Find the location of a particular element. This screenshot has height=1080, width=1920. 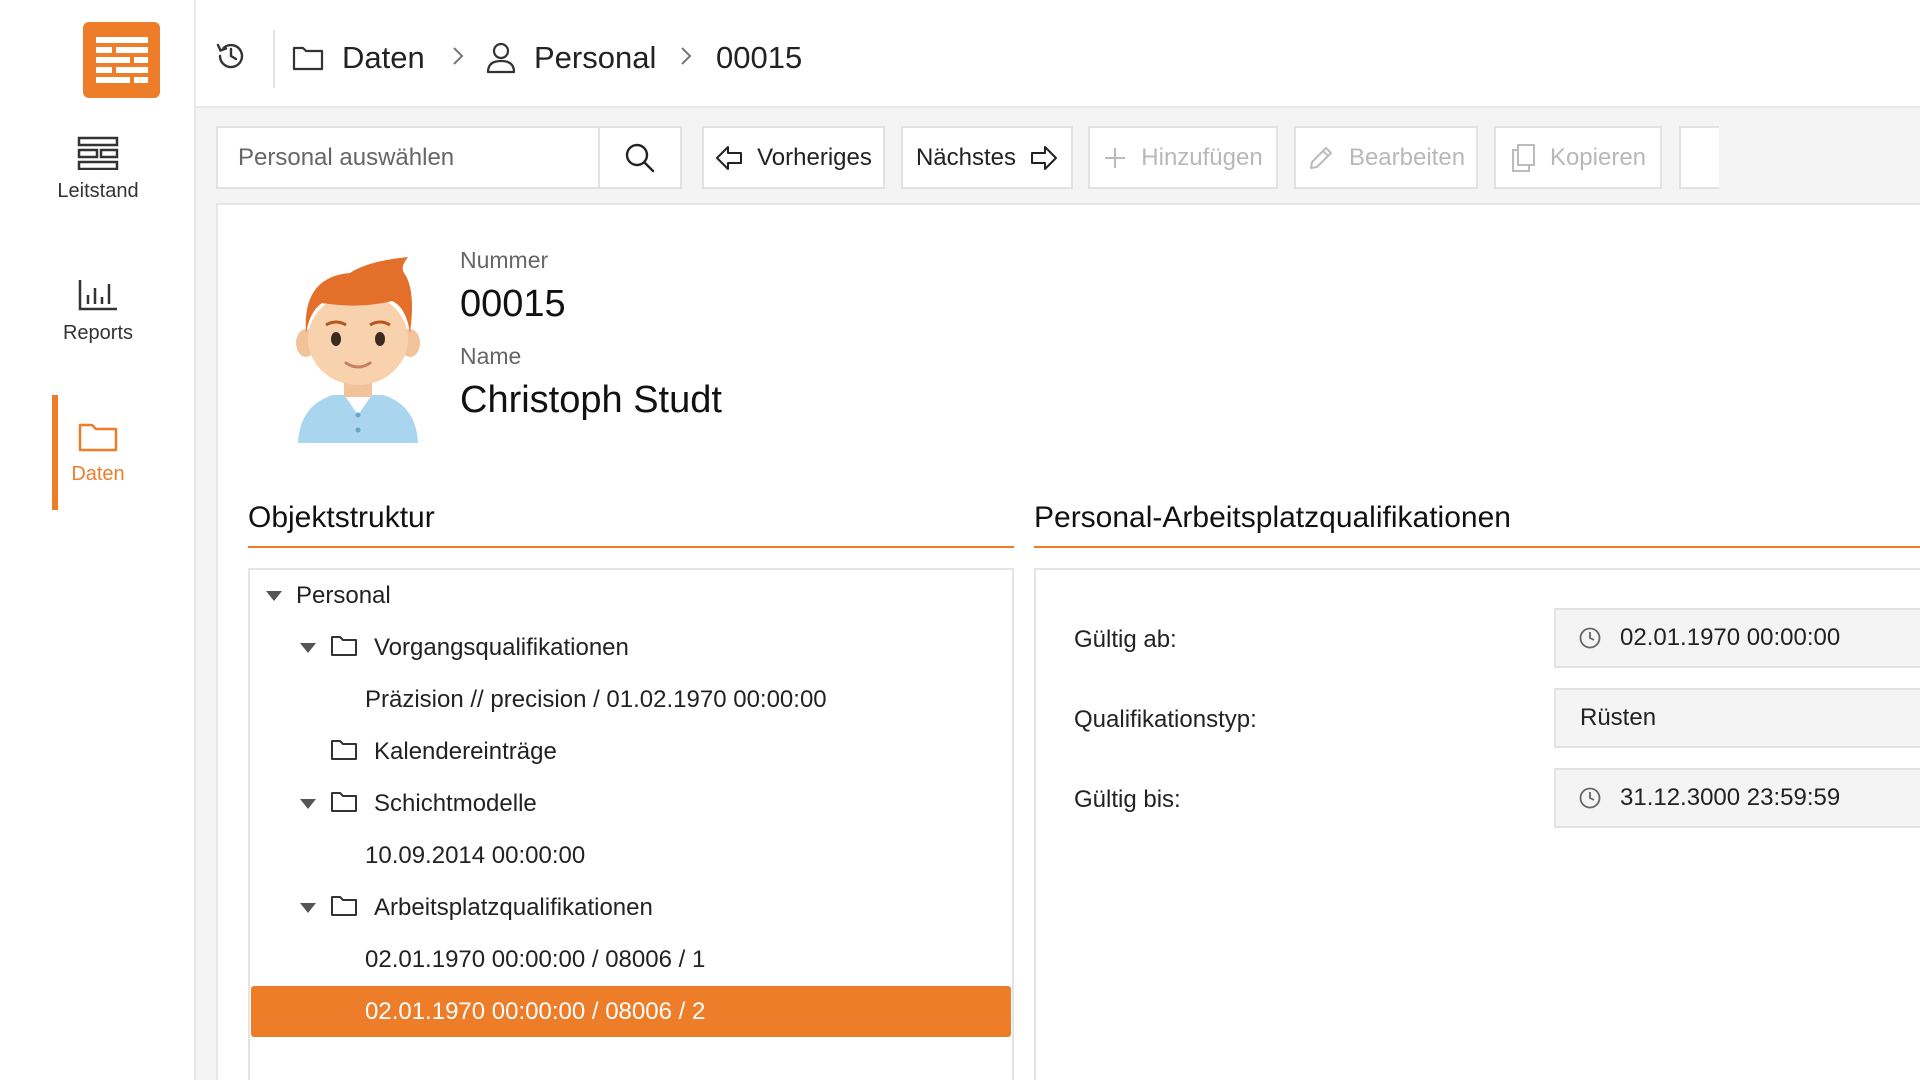

person-avatar is located at coordinates (358, 350).